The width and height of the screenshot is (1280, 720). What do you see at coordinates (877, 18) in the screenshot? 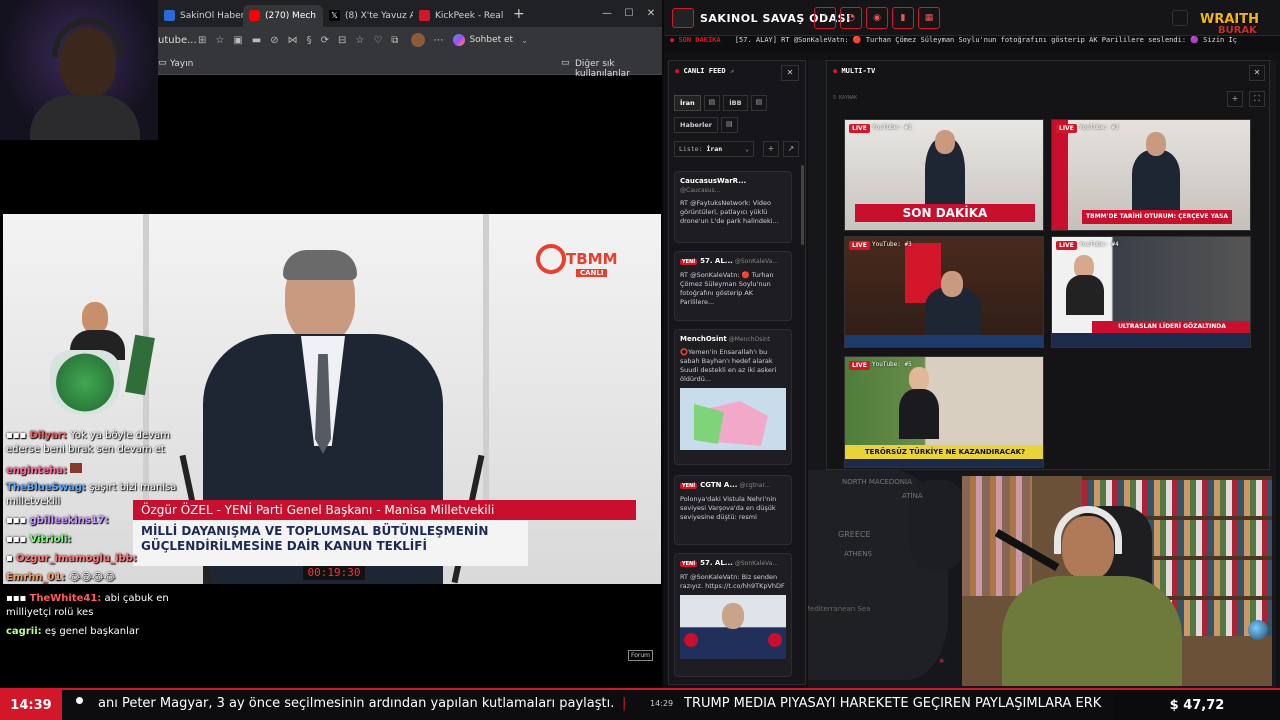
I see `broadcast-icon: ◉` at bounding box center [877, 18].